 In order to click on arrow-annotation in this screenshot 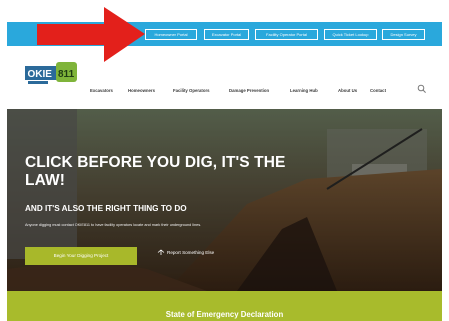, I will do `click(91, 34)`.